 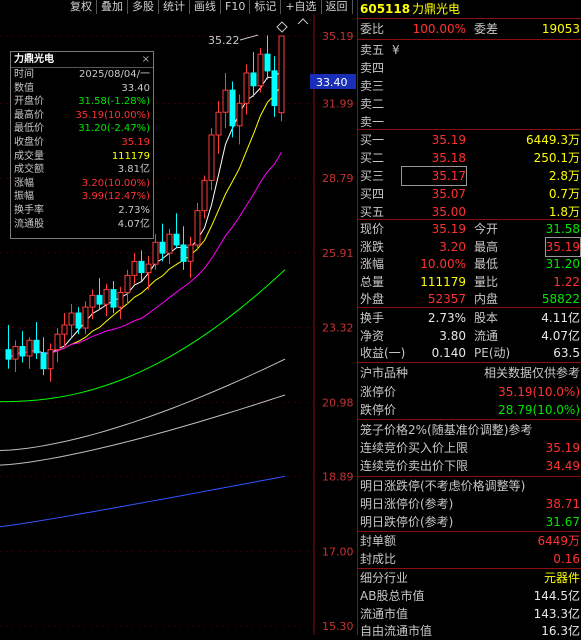 What do you see at coordinates (560, 631) in the screenshot?
I see `free-float-cap-value: 16.3亿` at bounding box center [560, 631].